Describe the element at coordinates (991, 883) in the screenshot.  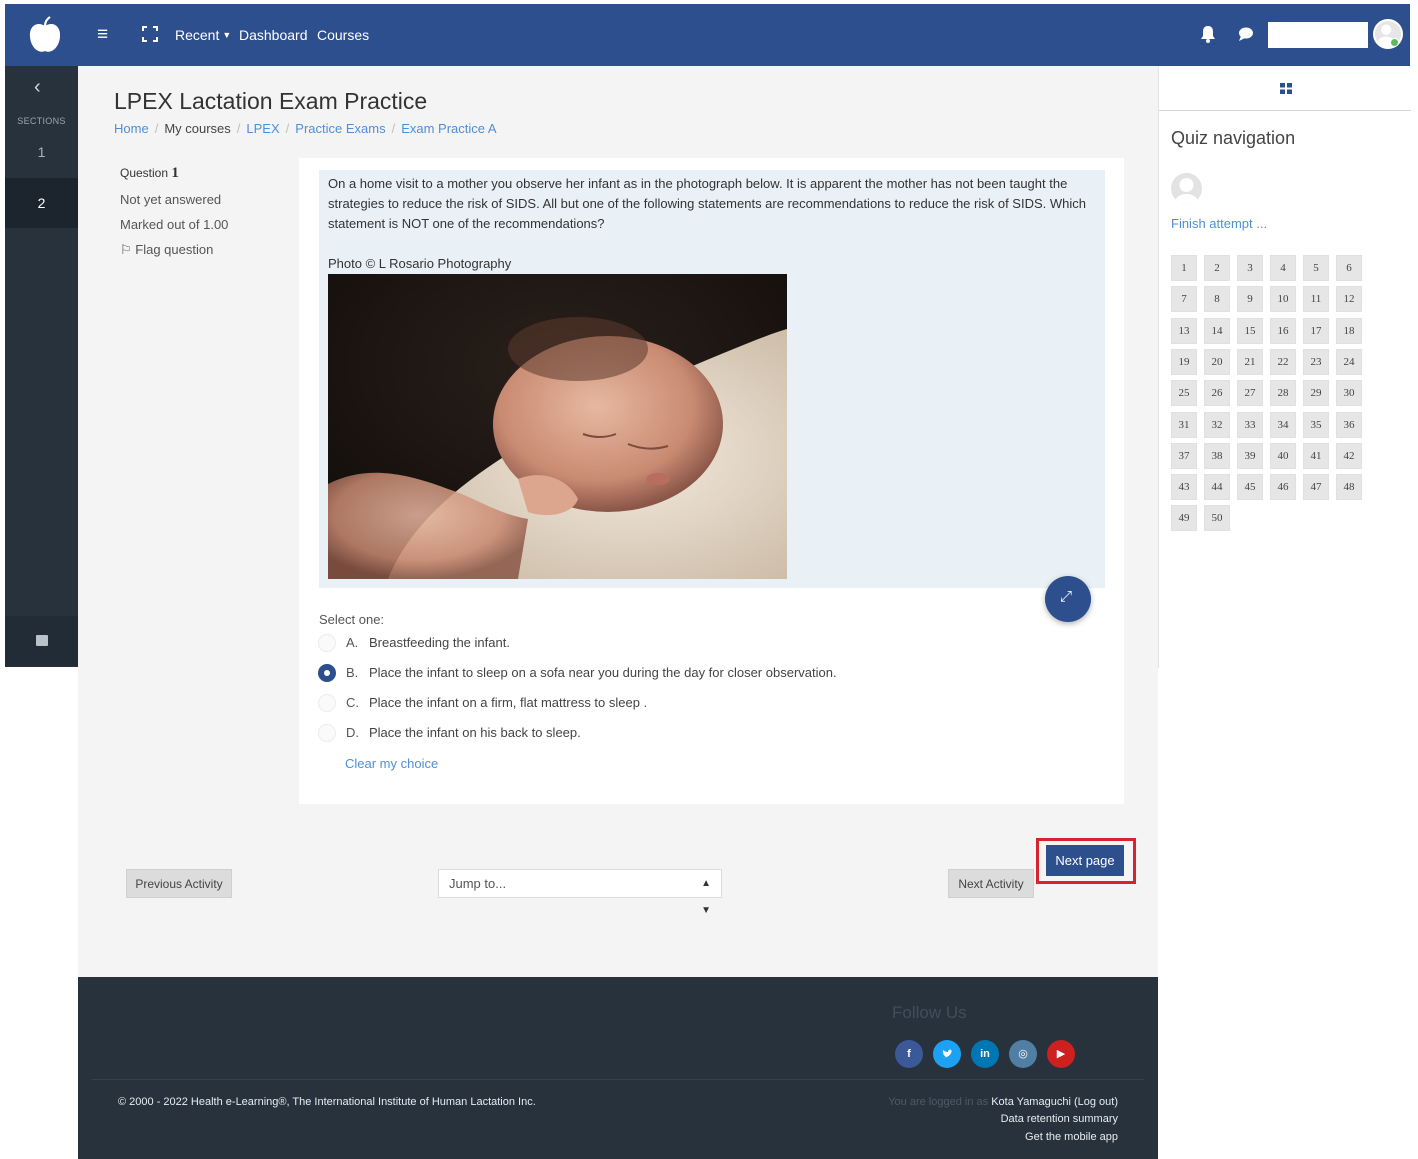
I see `next-activity-button: Next Activity` at that location.